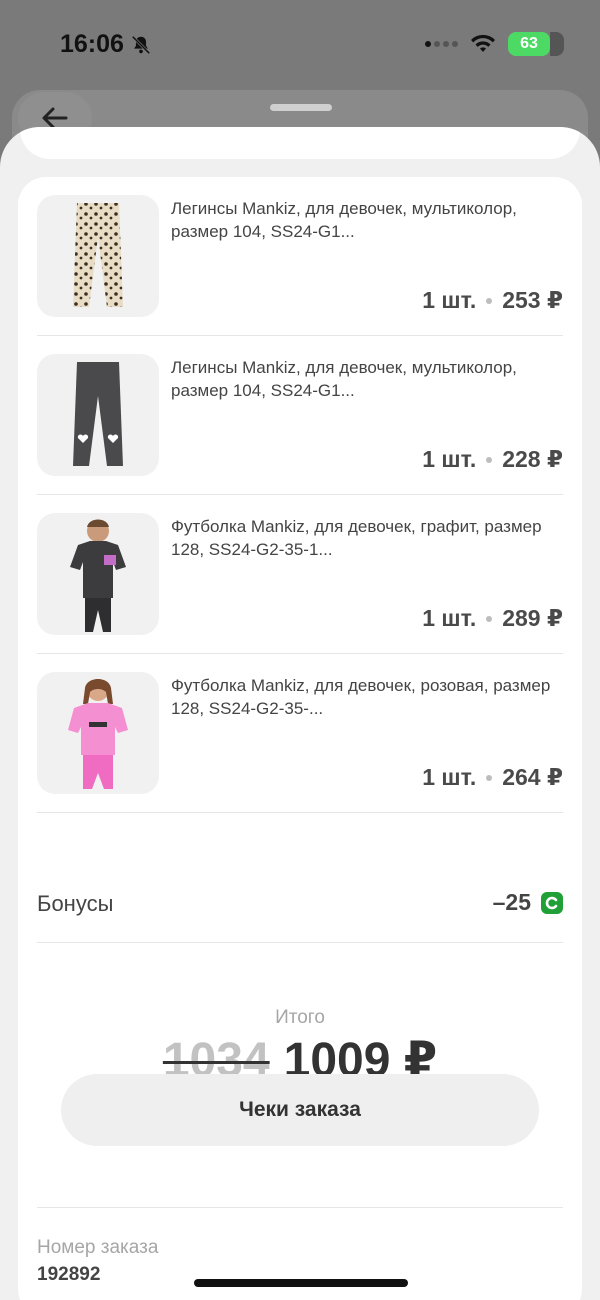 The height and width of the screenshot is (1300, 600). What do you see at coordinates (511, 902) in the screenshot?
I see `bonuses-amount: –25` at bounding box center [511, 902].